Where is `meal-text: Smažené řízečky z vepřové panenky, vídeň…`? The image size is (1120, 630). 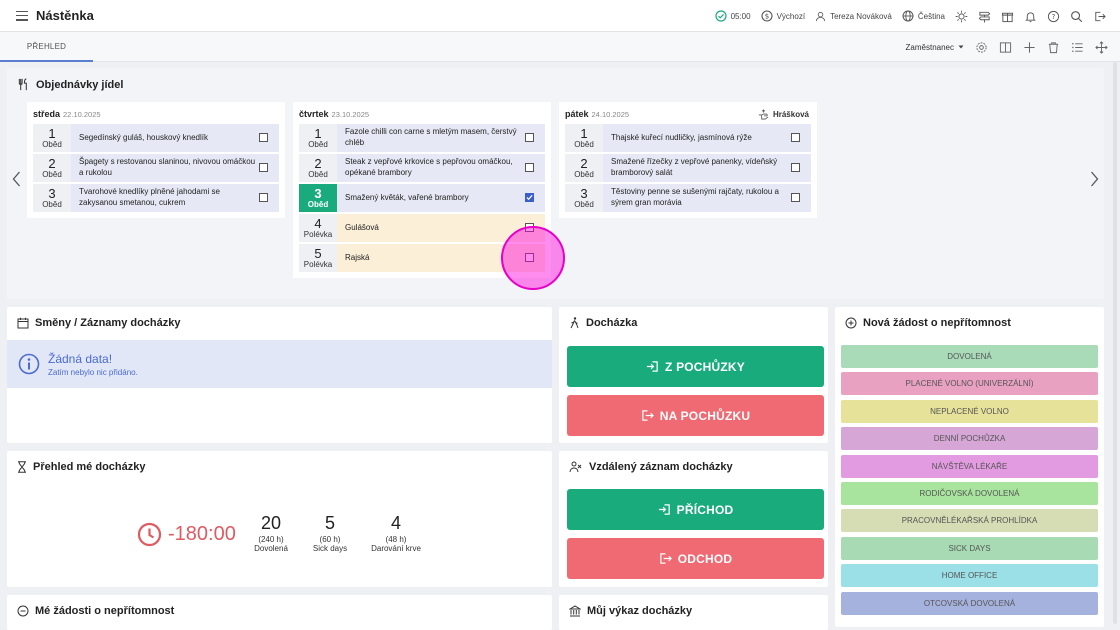
meal-text: Smažené řízečky z vepřové panenky, vídeň… is located at coordinates (694, 167).